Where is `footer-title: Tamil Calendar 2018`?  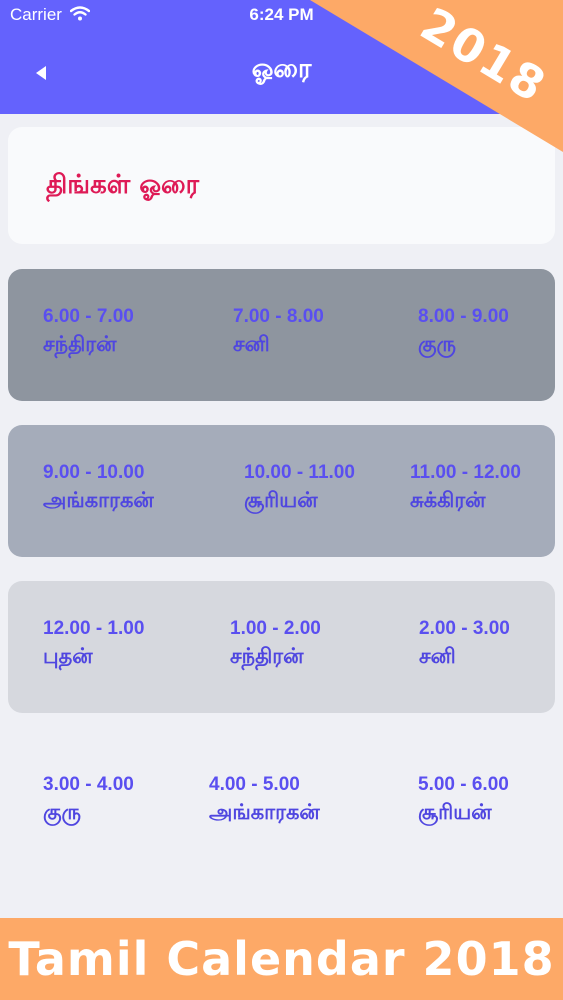
footer-title: Tamil Calendar 2018 is located at coordinates (281, 959).